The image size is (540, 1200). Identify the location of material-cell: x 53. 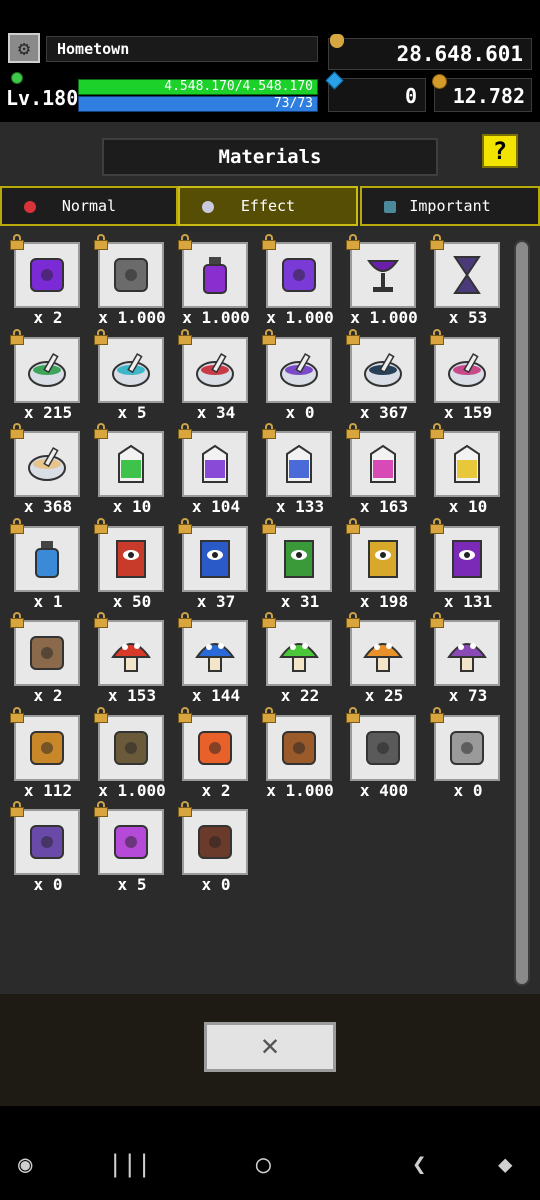
(466, 280).